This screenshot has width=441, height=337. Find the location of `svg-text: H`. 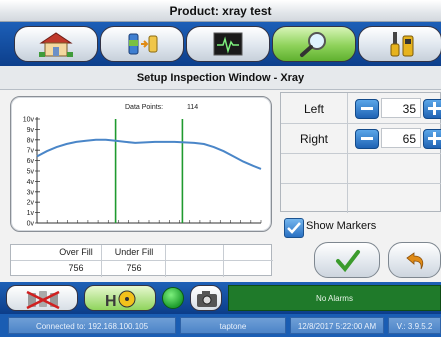

svg-text: H is located at coordinates (111, 301).